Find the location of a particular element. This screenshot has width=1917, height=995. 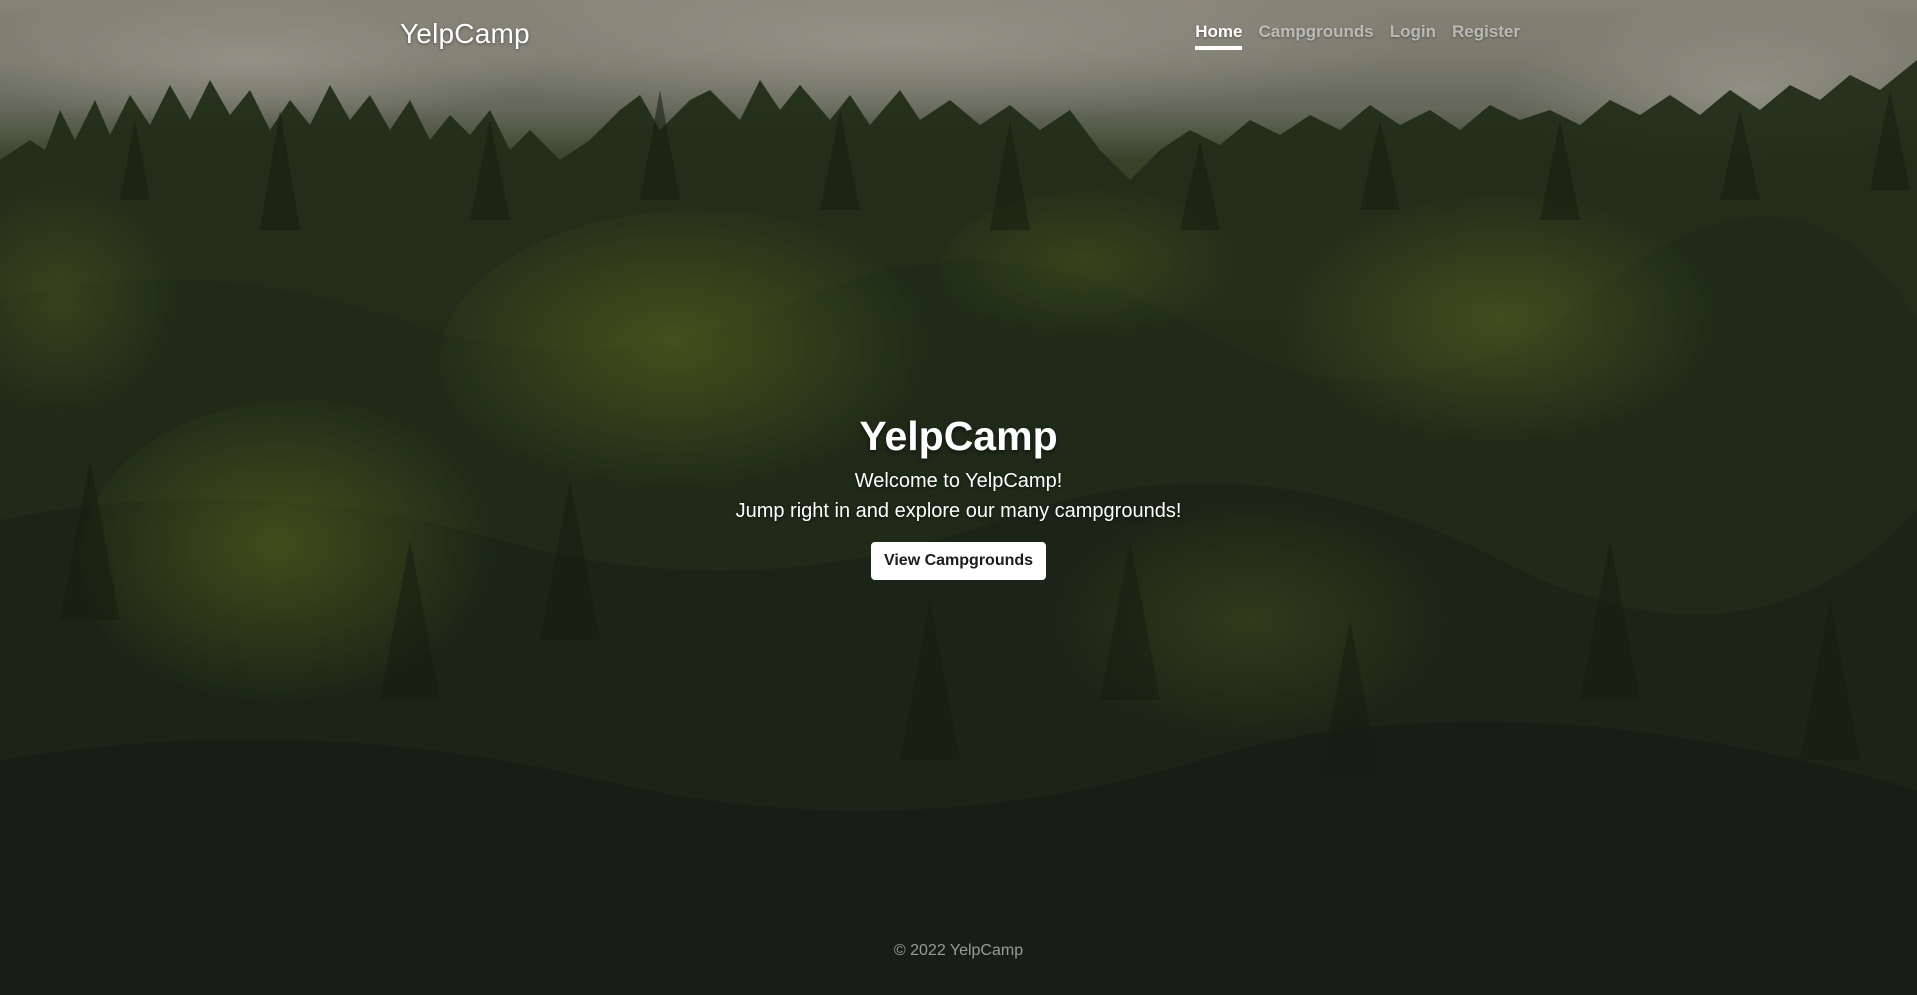

main-nav: Home Campgrounds Login Register is located at coordinates (1357, 36).